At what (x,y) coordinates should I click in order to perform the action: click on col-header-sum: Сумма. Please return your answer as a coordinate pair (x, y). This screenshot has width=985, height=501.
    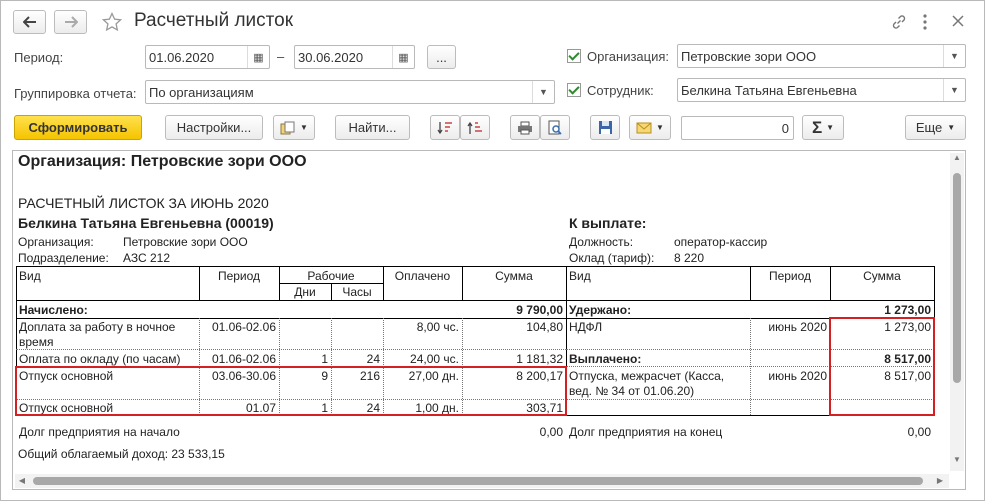
    Looking at the image, I should click on (514, 276).